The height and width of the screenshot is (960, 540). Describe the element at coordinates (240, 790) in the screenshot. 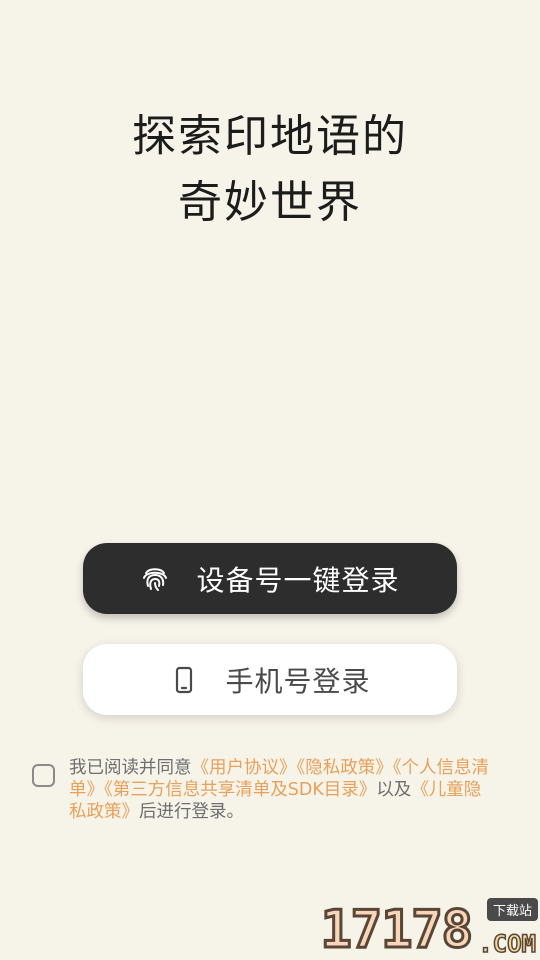

I see `third-party-list-link: 《第三方信息共享清单及SDK目录》` at that location.